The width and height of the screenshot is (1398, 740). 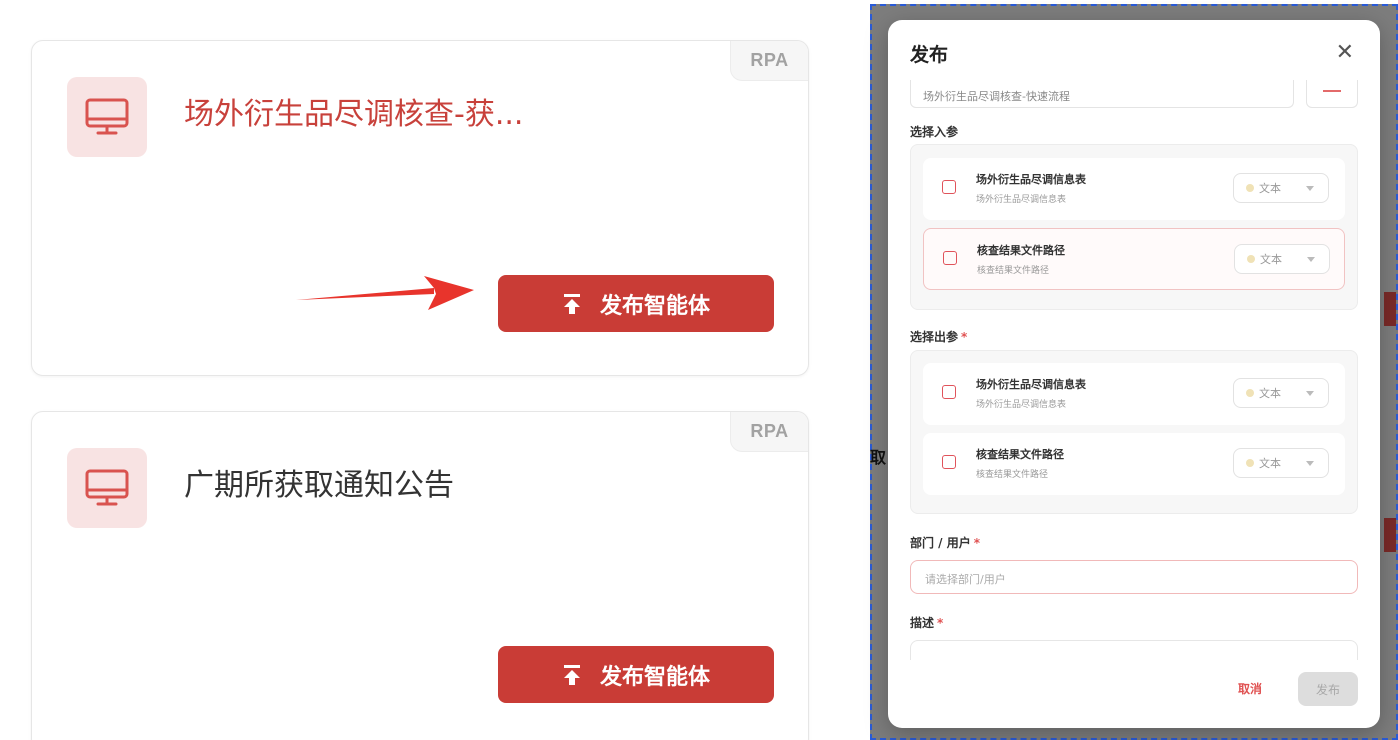 I want to click on dept-label: 部门 / 用户 *, so click(x=945, y=542).